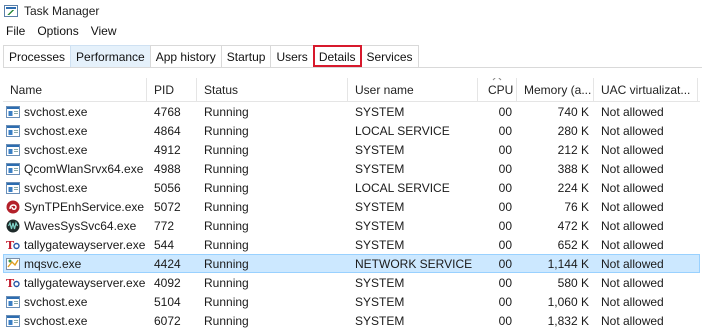 The image size is (702, 334). Describe the element at coordinates (167, 187) in the screenshot. I see `process-pid-cell: 5056` at that location.